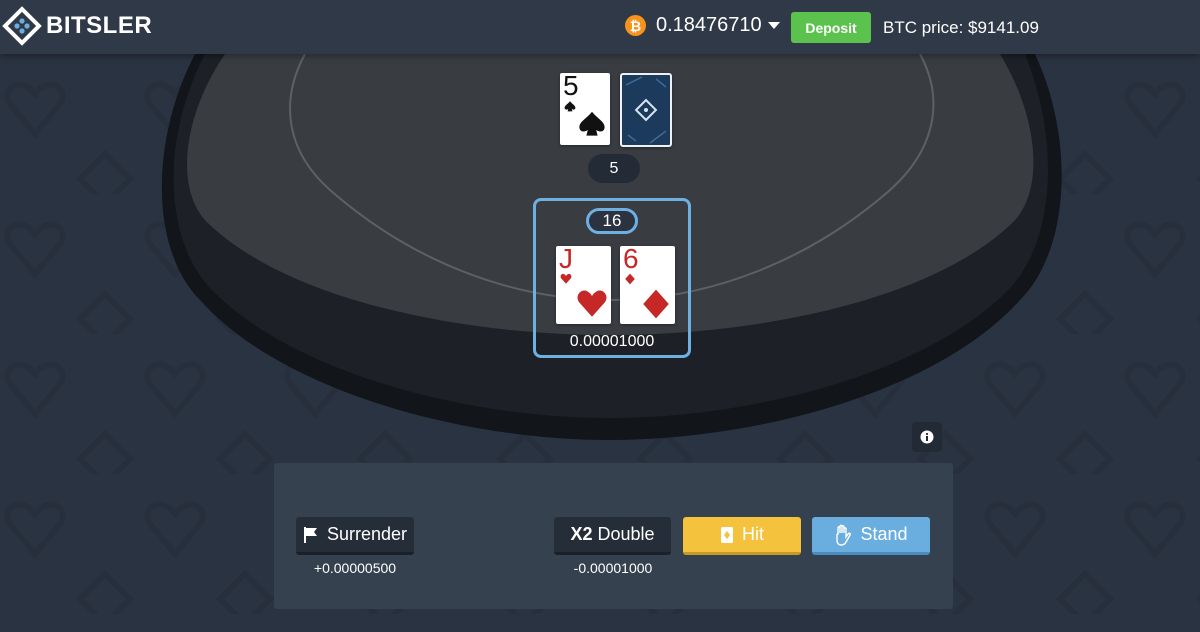  What do you see at coordinates (581, 534) in the screenshot?
I see `double-prefix: X2` at bounding box center [581, 534].